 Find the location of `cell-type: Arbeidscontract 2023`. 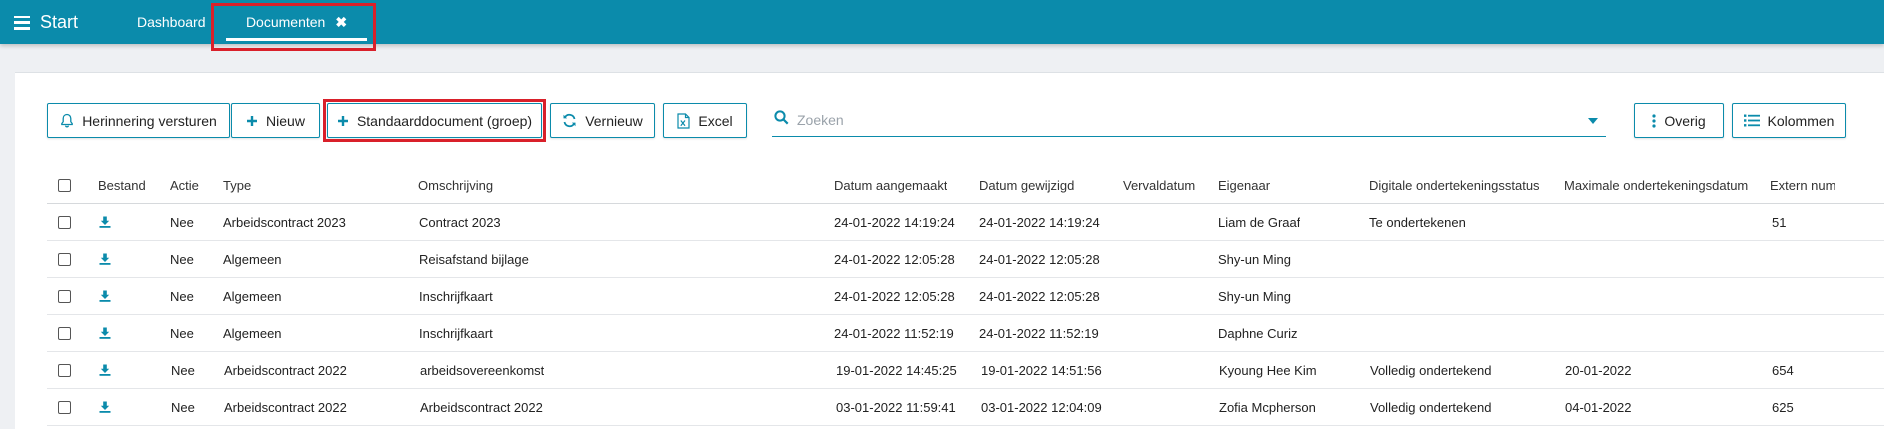

cell-type: Arbeidscontract 2023 is located at coordinates (284, 222).